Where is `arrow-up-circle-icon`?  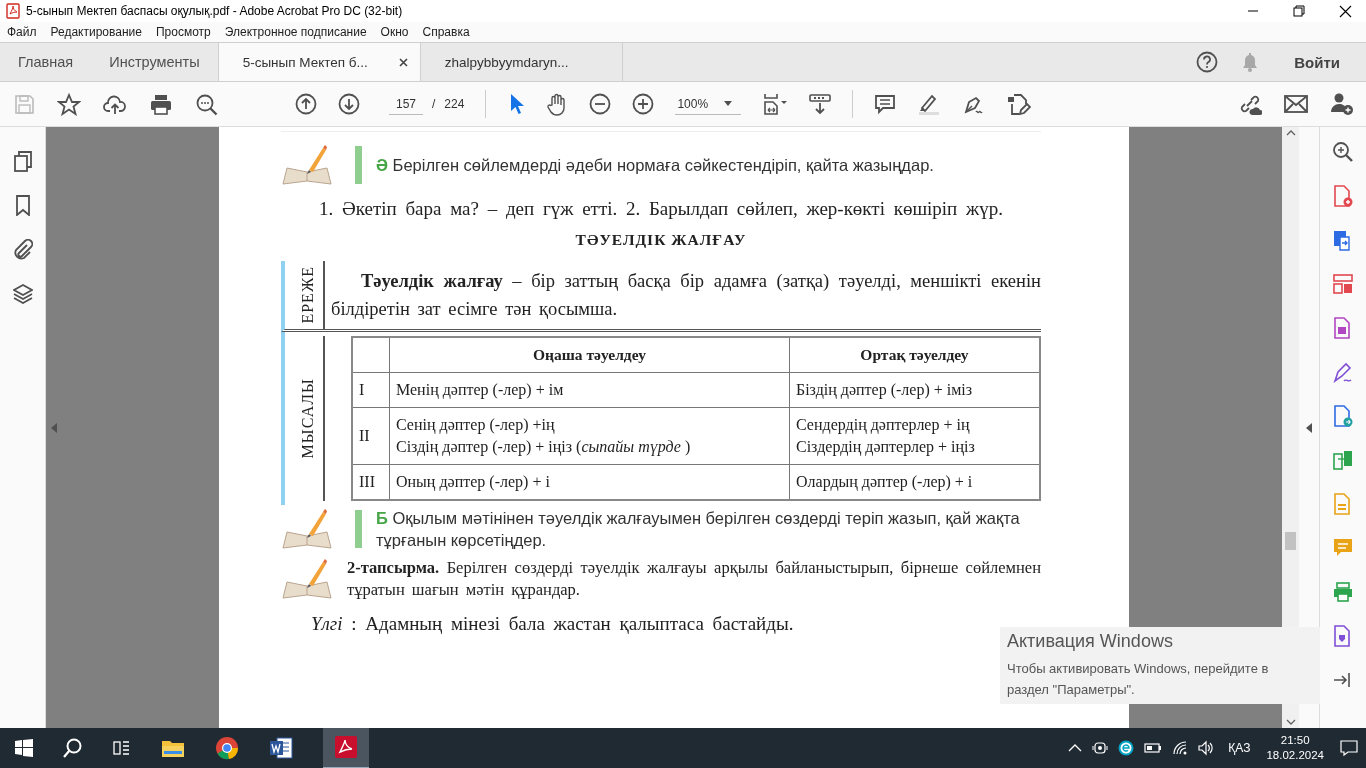 arrow-up-circle-icon is located at coordinates (306, 104).